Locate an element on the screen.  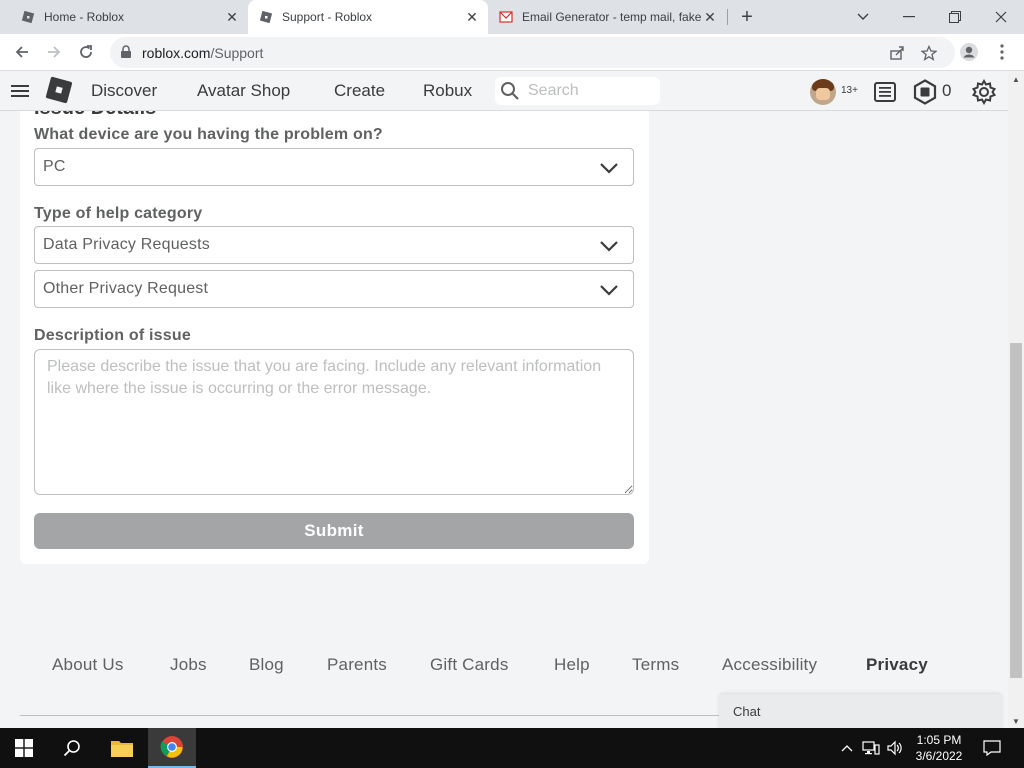
category-value: Data Privacy Requests is located at coordinates (126, 244).